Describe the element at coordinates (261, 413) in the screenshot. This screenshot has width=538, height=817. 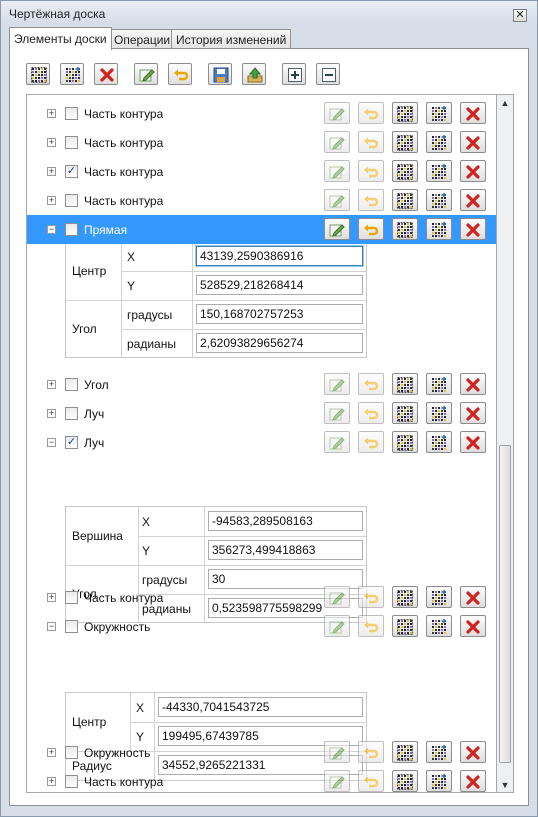
I see `element-row: + Луч` at that location.